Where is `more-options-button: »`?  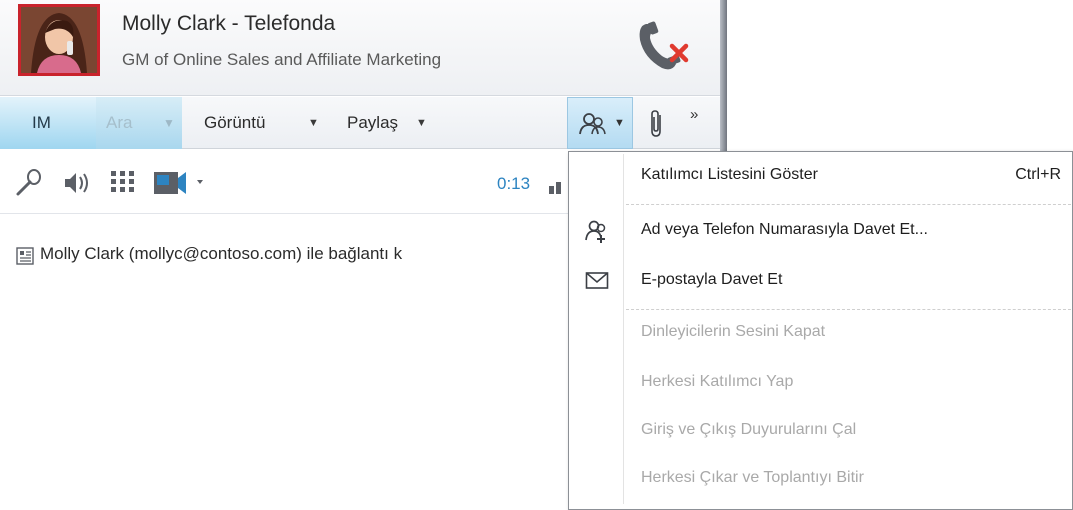
more-options-button: » is located at coordinates (694, 123).